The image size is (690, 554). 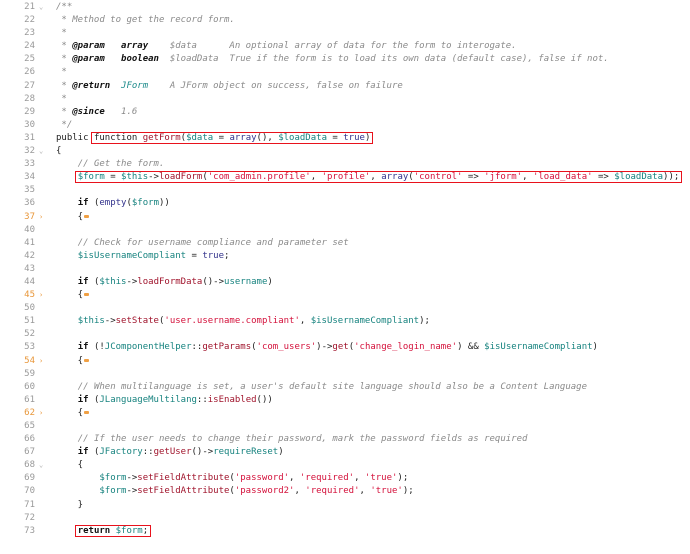 I want to click on code-text: }, so click(x=70, y=504).